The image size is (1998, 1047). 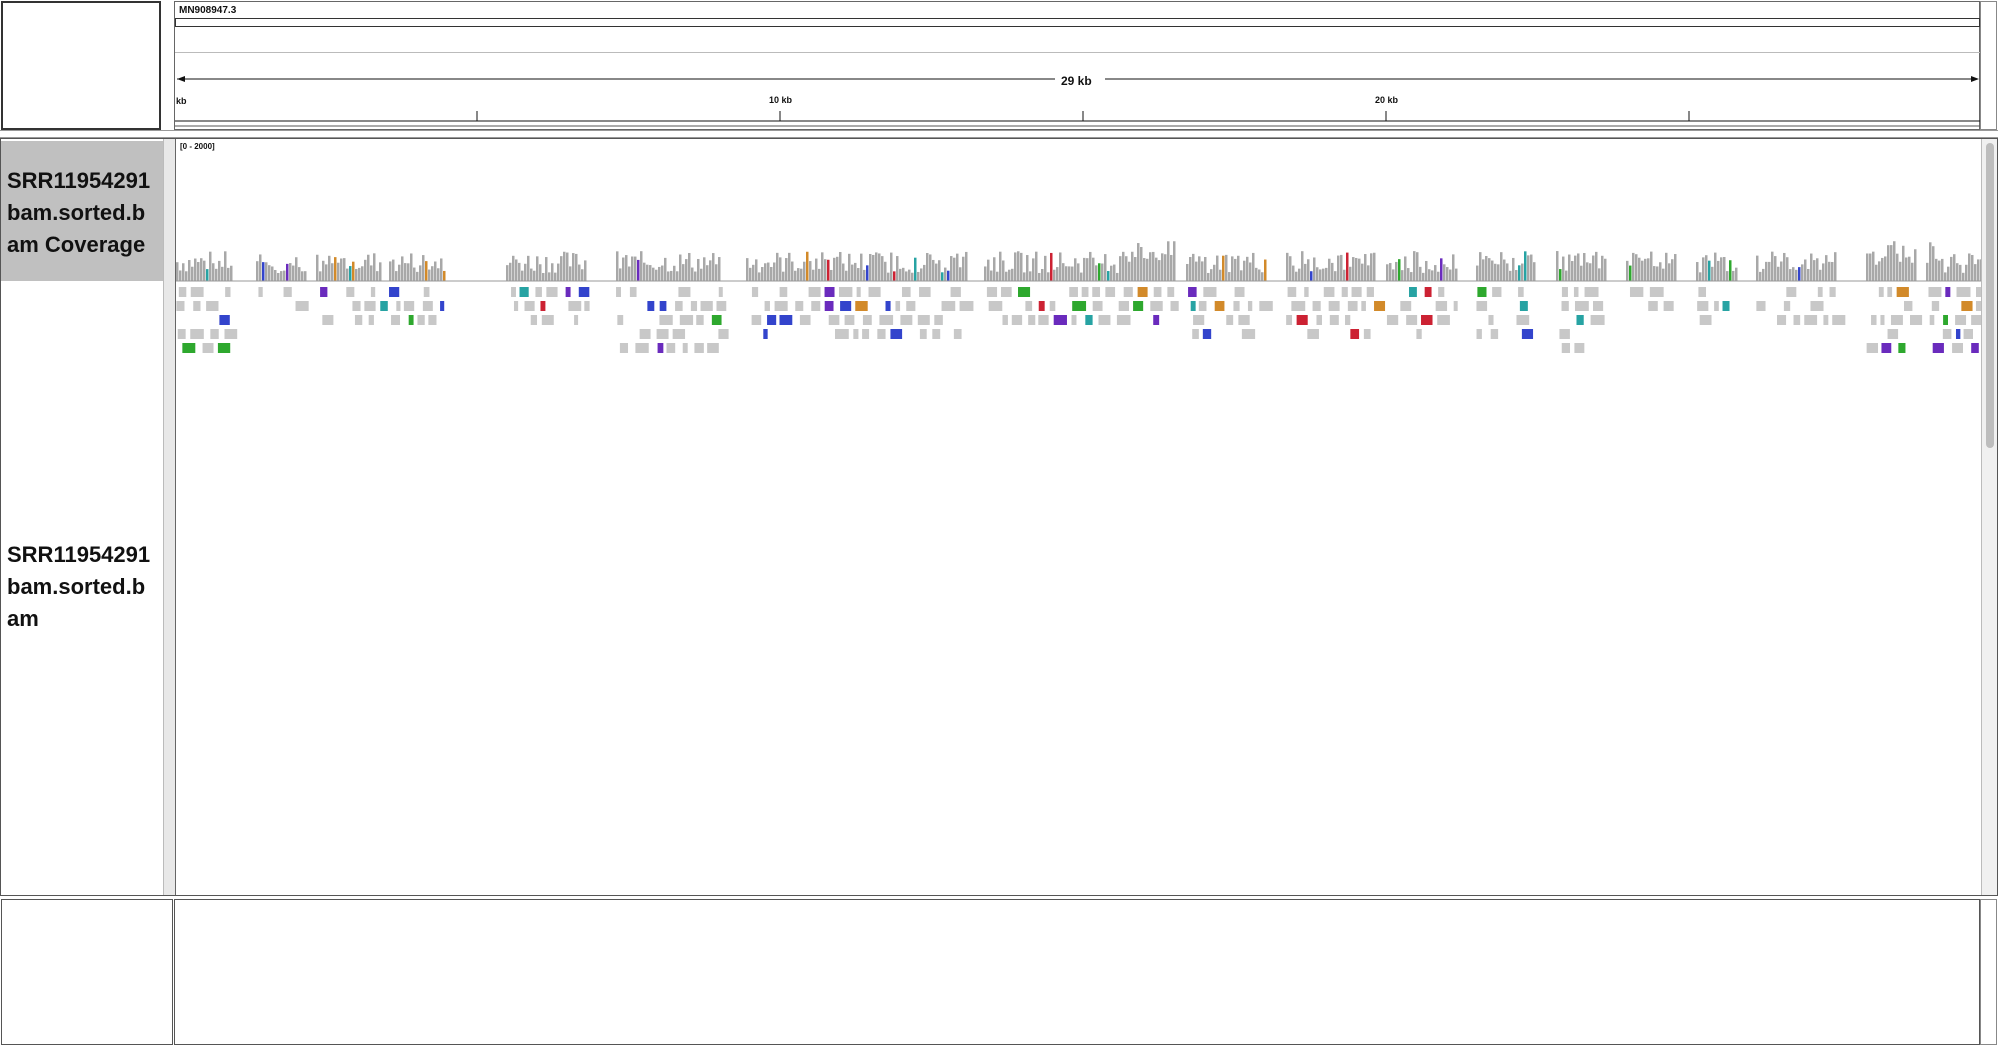 What do you see at coordinates (1077, 22) in the screenshot?
I see `chromosome-ideogram` at bounding box center [1077, 22].